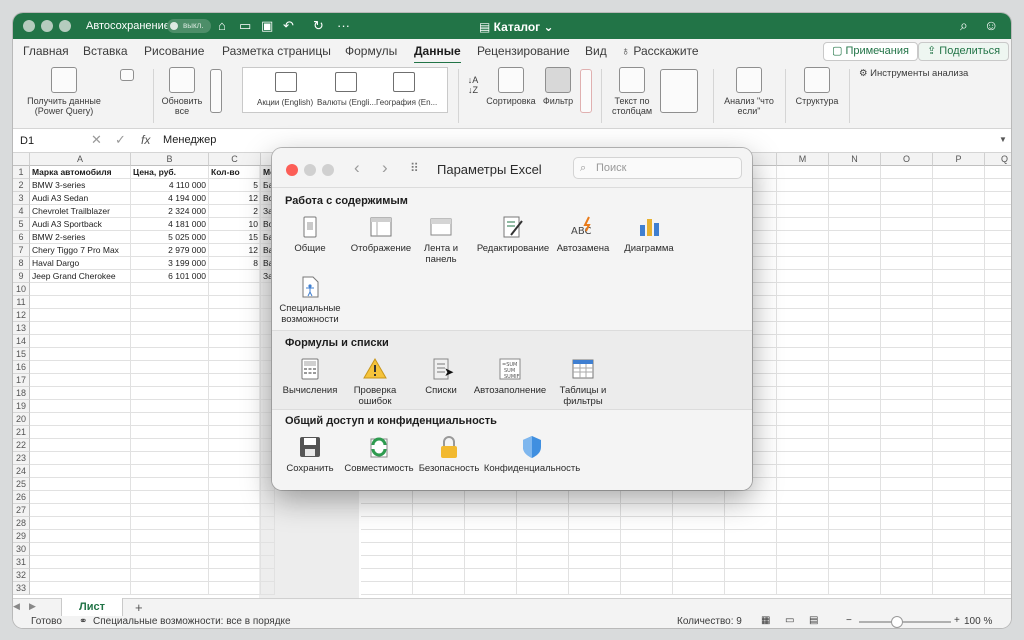  What do you see at coordinates (21, 549) in the screenshot?
I see `row-header: 30` at bounding box center [21, 549].